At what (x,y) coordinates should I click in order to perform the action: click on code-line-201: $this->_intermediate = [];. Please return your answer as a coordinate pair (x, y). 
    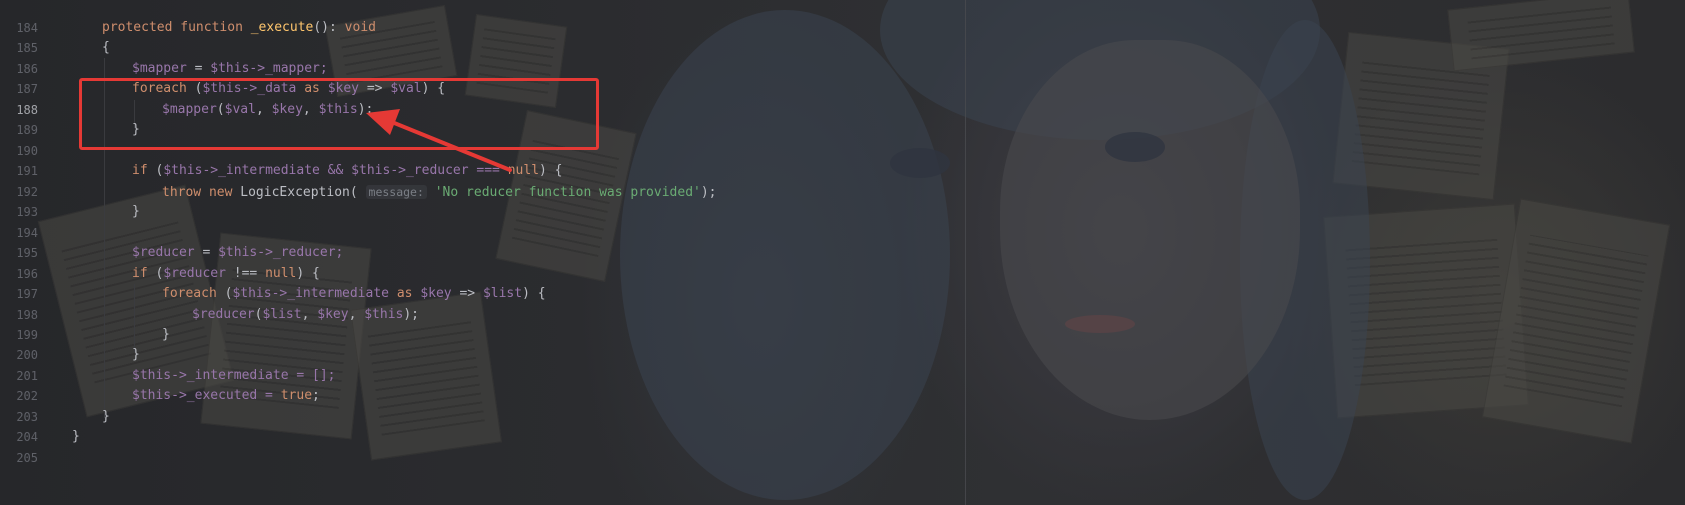
    Looking at the image, I should click on (234, 375).